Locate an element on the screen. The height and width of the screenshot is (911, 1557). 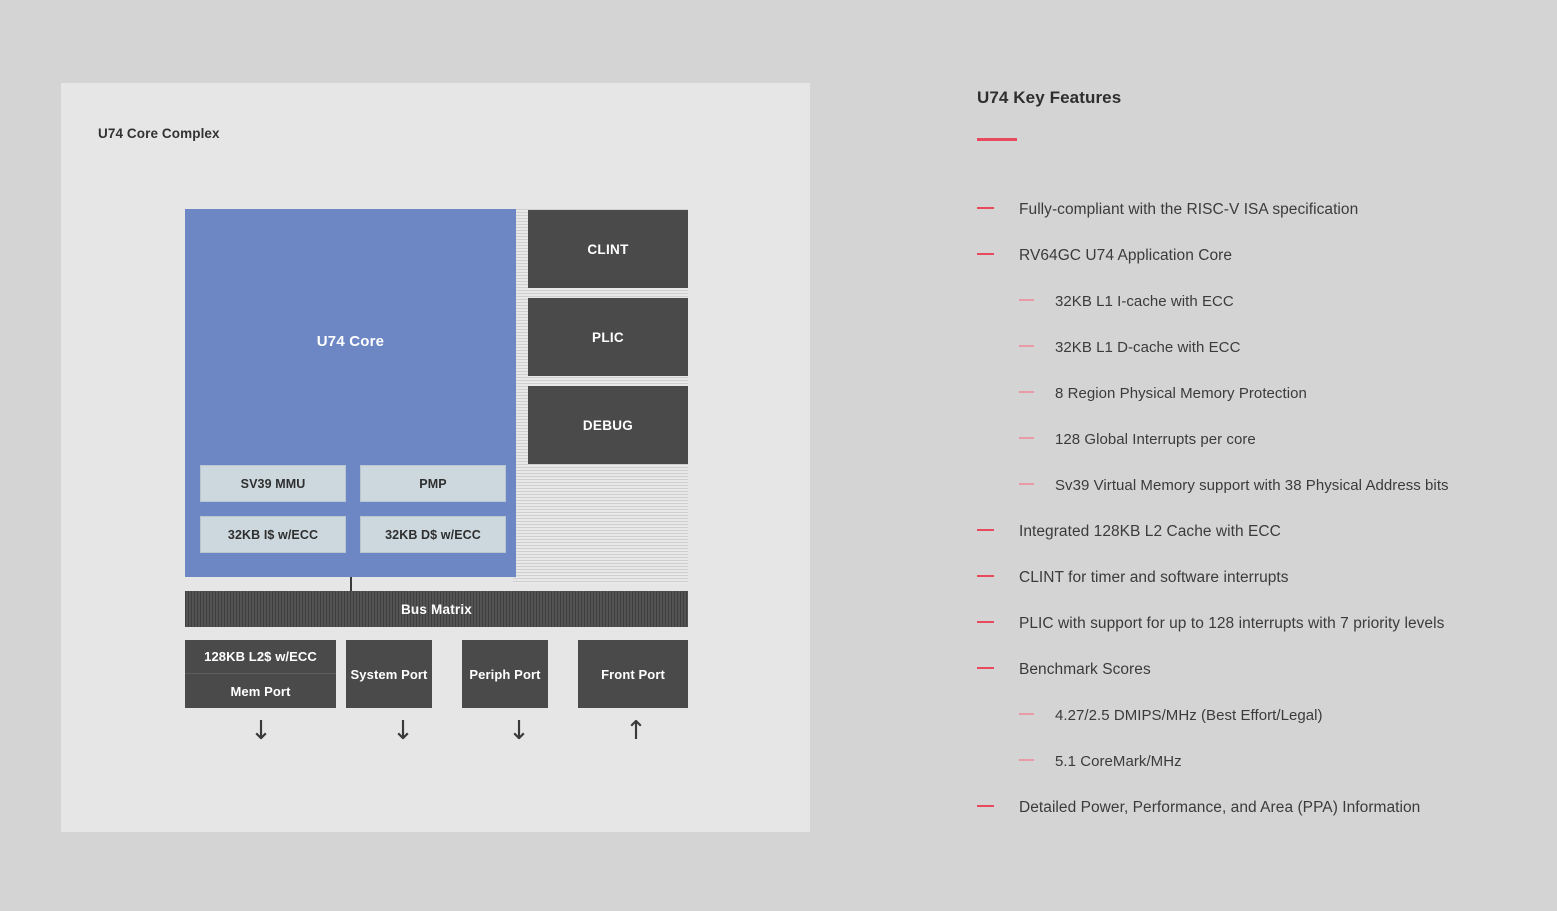
u74-core-label: U74 Core is located at coordinates (350, 341).